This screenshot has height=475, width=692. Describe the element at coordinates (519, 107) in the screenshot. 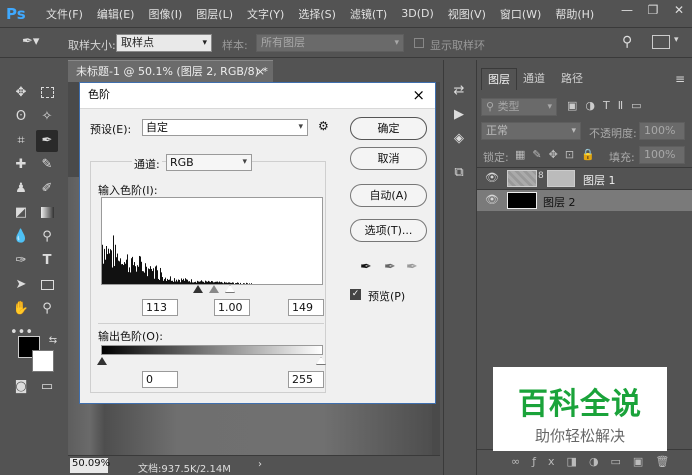

I see `layer-filter-select: ⚲ 类型 ▾` at that location.